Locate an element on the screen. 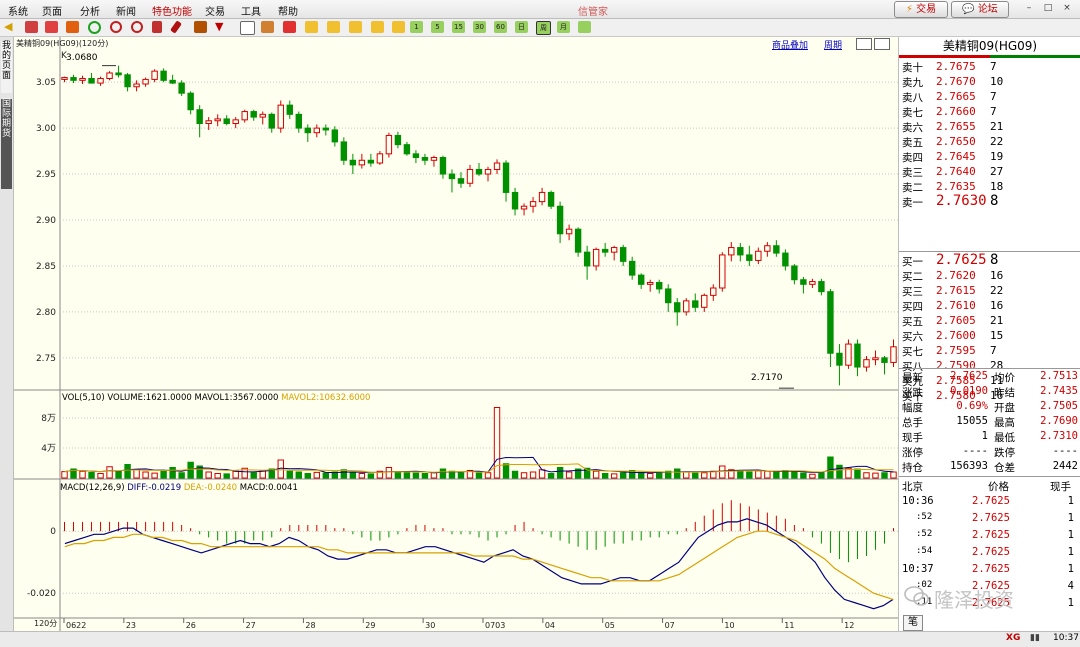 This screenshot has width=1080, height=647. period-30m-button: 30 is located at coordinates (479, 27).